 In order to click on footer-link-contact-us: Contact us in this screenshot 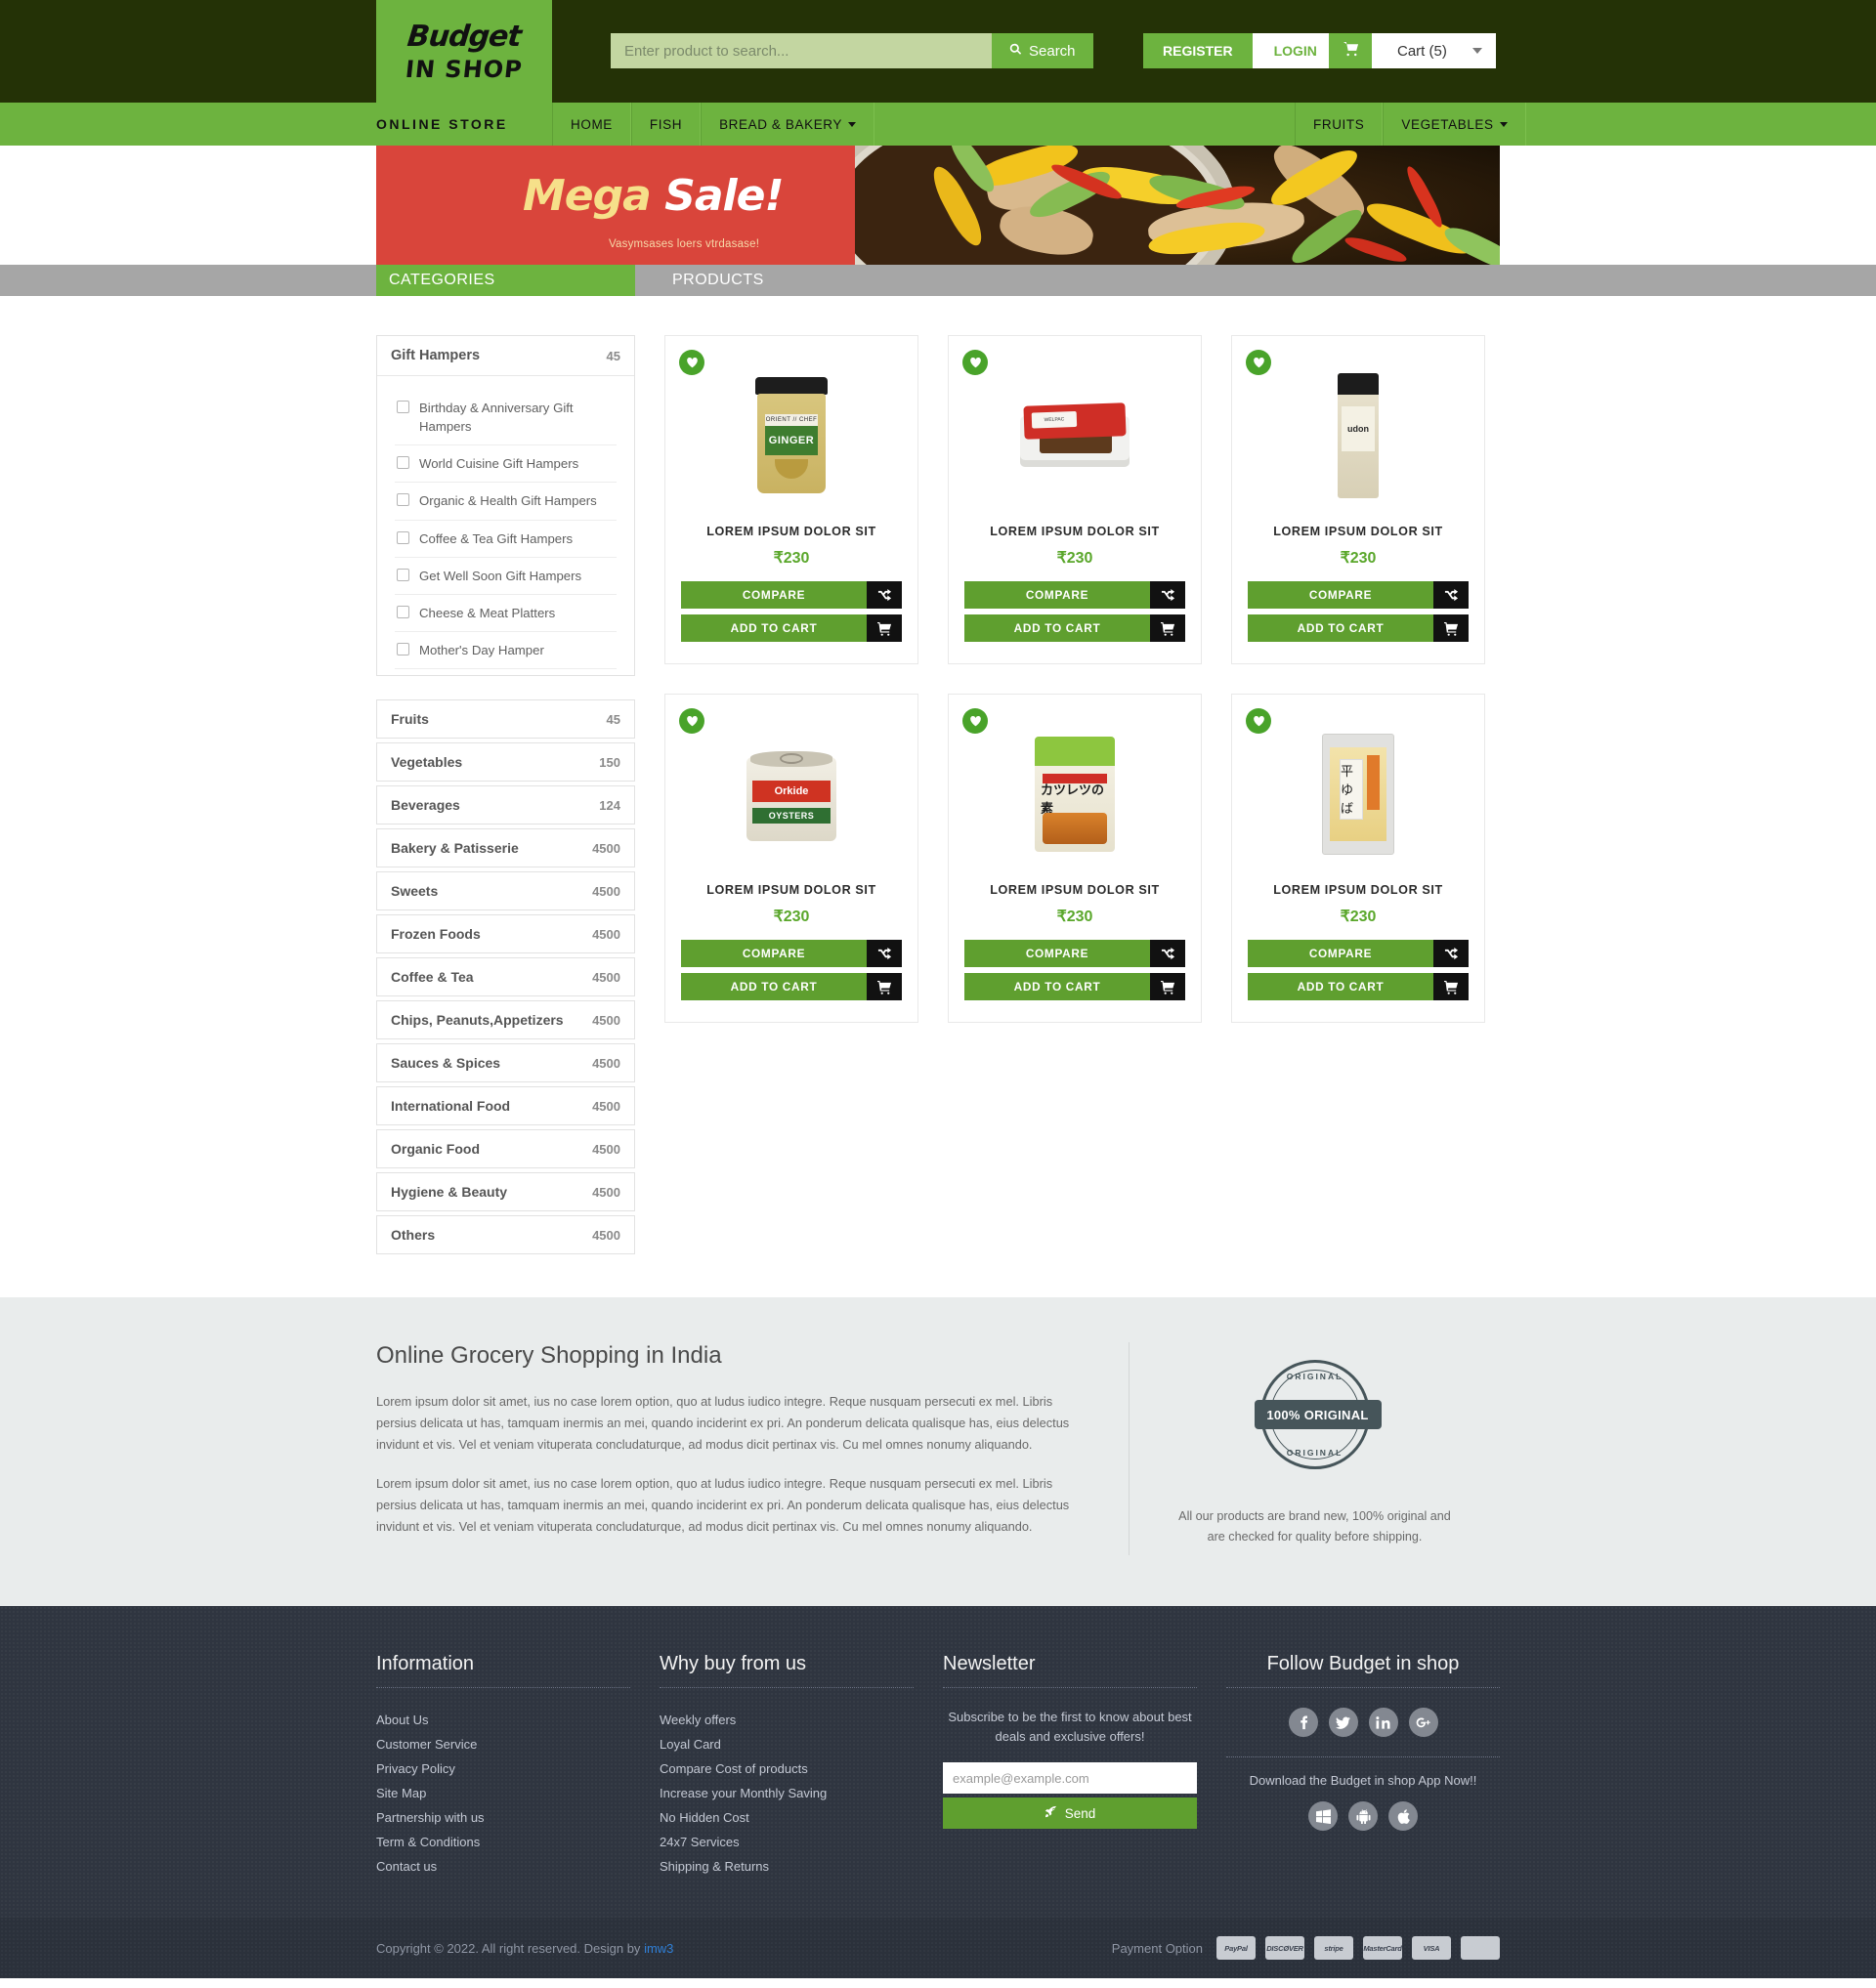, I will do `click(503, 1866)`.